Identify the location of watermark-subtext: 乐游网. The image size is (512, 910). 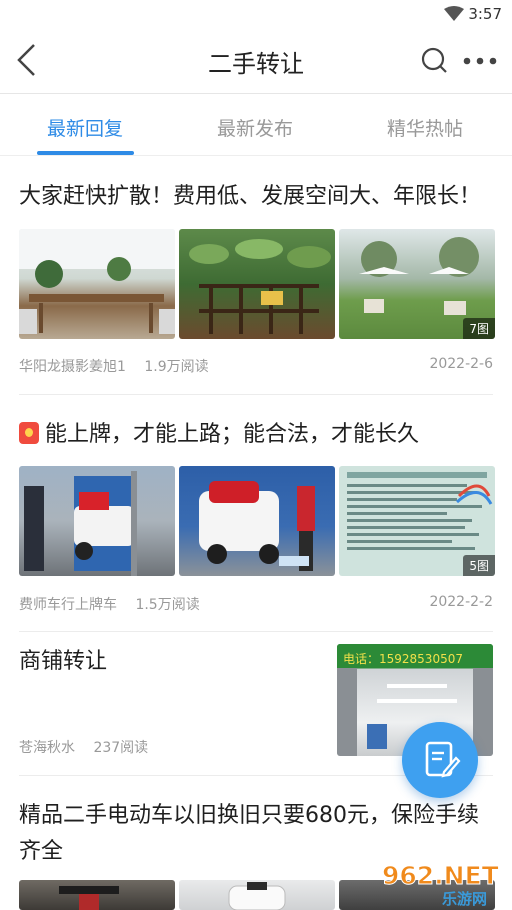
(464, 899).